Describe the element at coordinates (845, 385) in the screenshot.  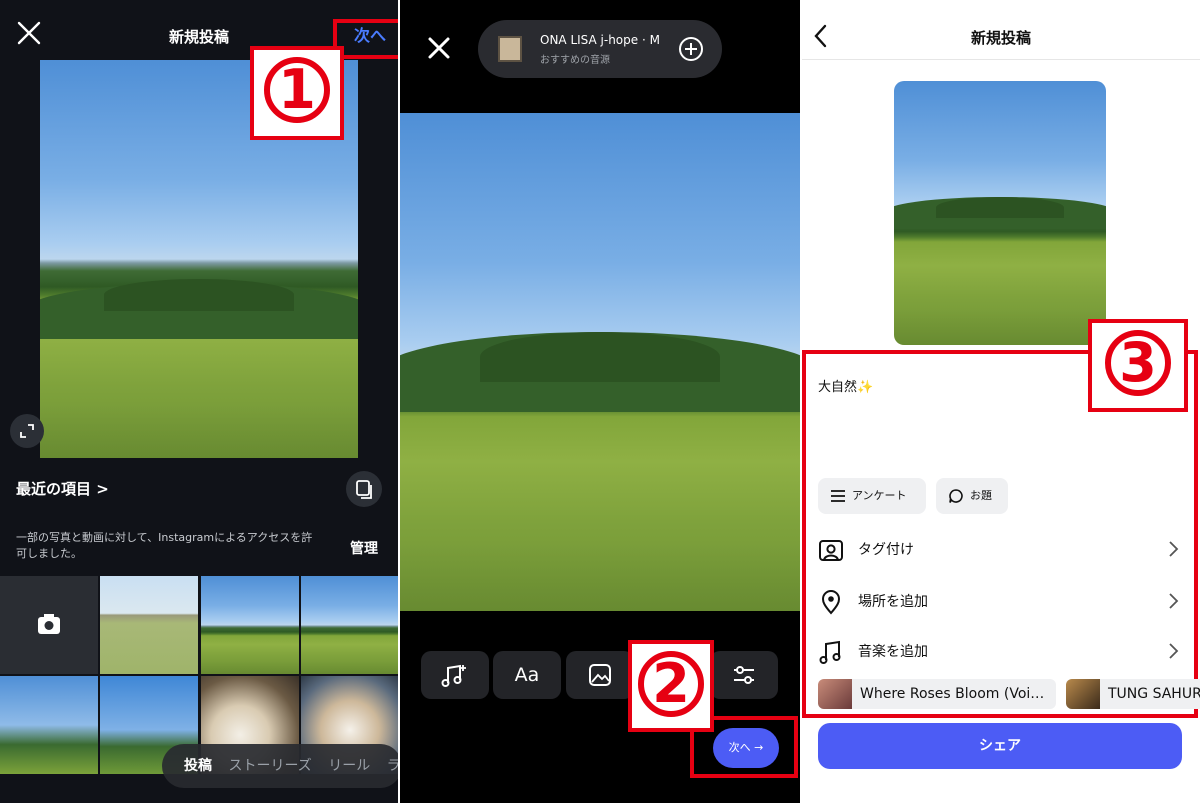
I see `caption-input: 大自然✨` at that location.